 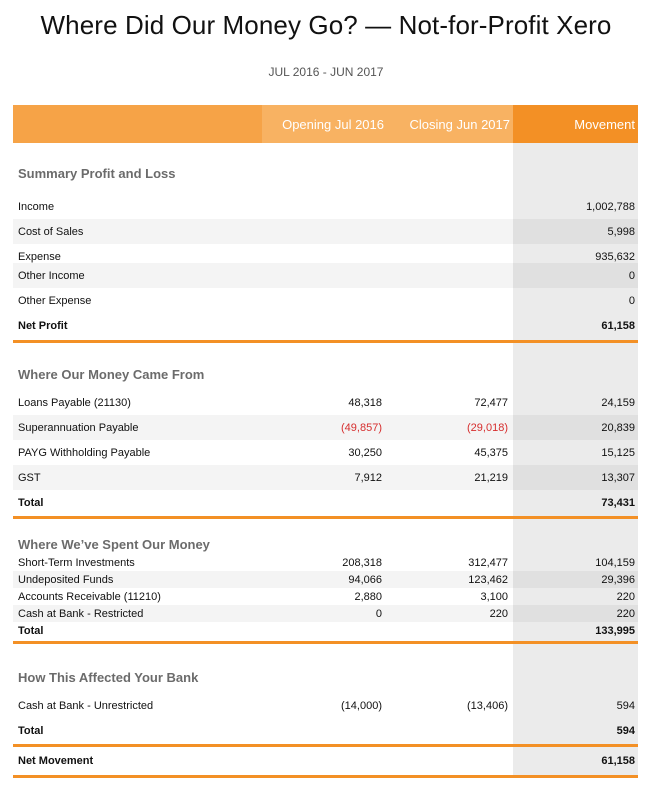 I want to click on net-movement-row: Net Movement 61,158, so click(x=325, y=761).